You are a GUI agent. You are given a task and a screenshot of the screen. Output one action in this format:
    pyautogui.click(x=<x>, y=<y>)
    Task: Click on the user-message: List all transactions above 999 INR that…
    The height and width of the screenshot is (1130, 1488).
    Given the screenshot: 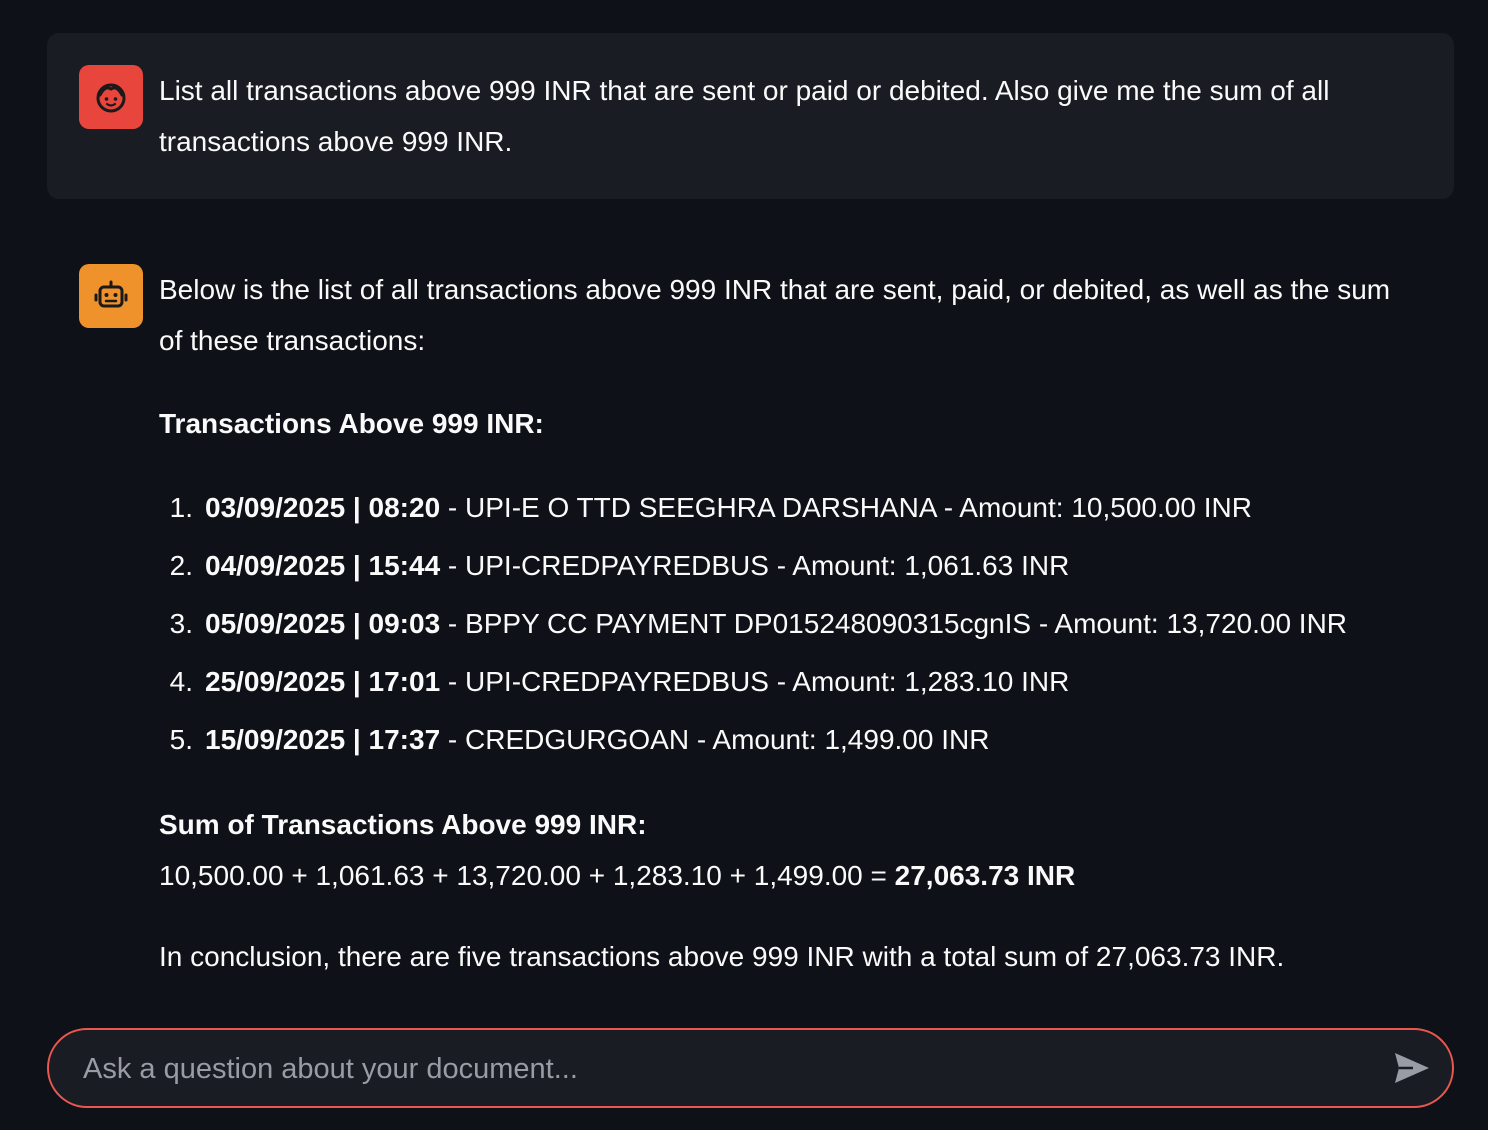 What is the action you would take?
    pyautogui.click(x=750, y=116)
    